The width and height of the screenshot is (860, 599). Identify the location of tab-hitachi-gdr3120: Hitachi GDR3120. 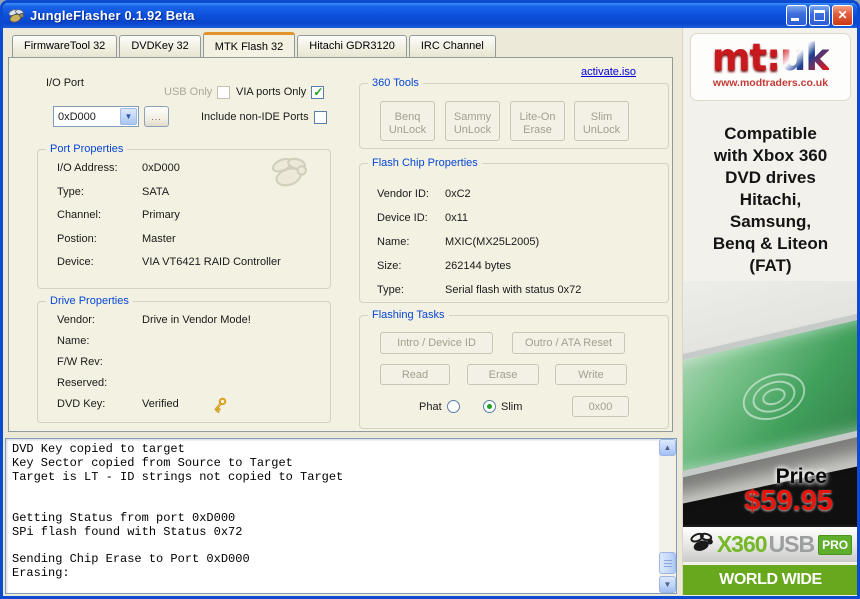
(352, 46).